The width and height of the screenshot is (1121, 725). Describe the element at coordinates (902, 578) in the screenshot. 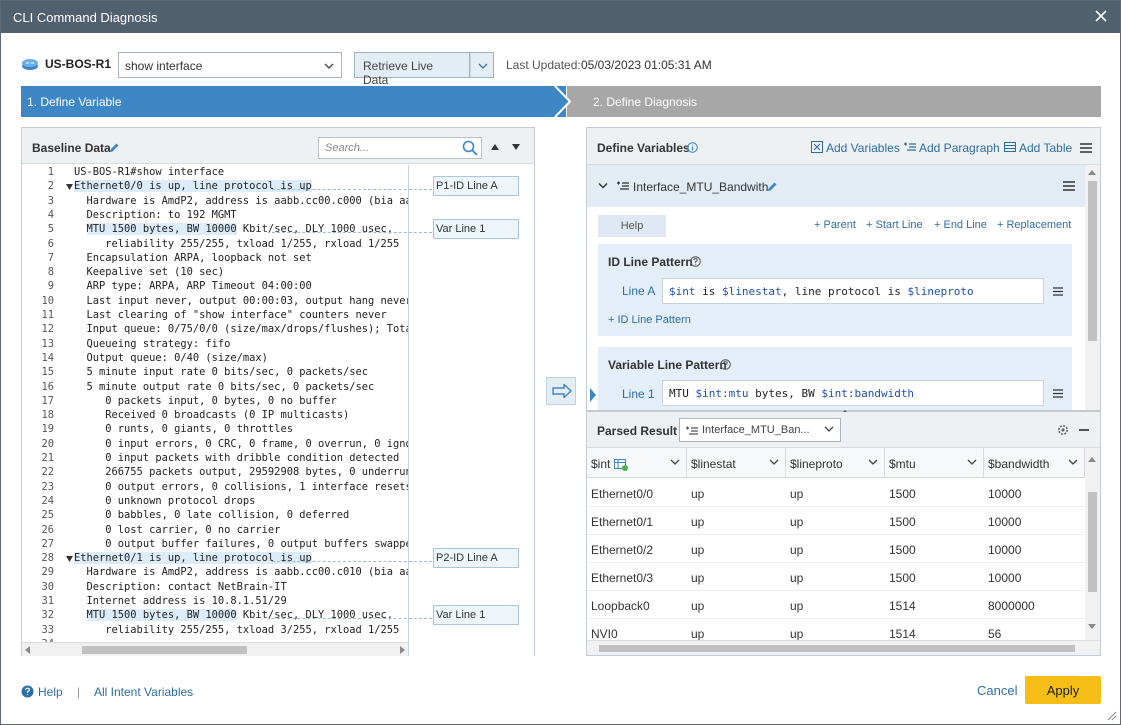

I see `table-cell: 1500` at that location.